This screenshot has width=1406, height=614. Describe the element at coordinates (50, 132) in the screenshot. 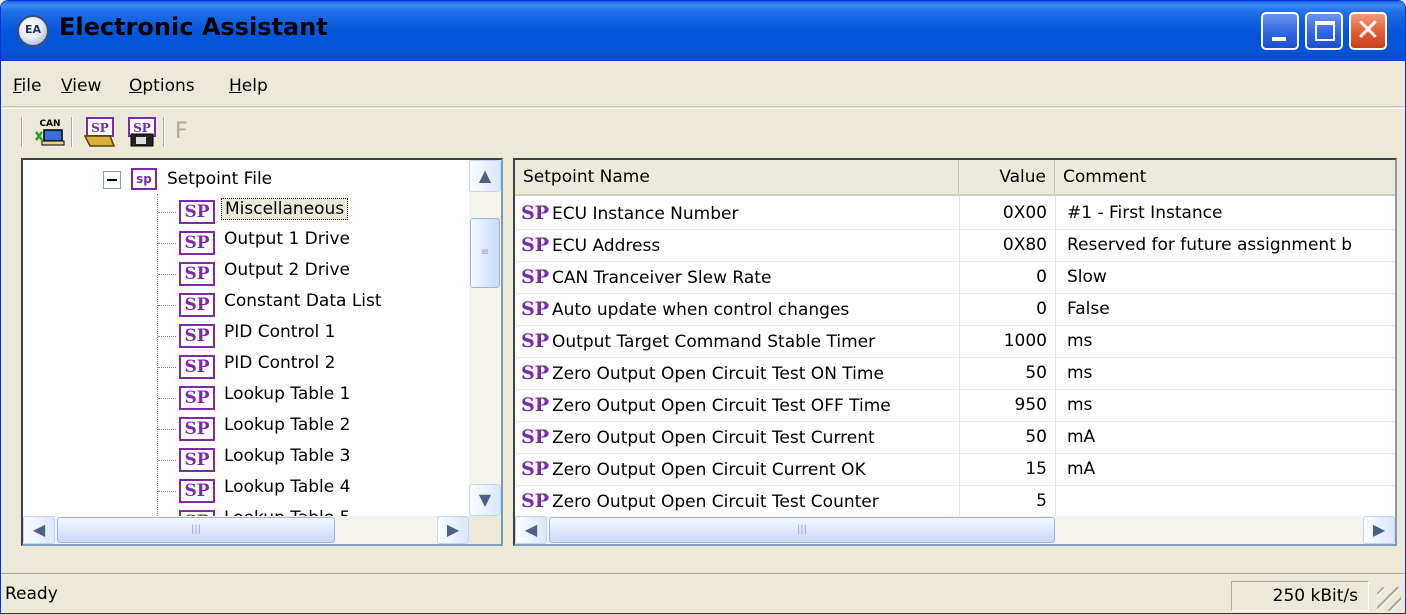

I see `can-connect-icon: CAN` at that location.